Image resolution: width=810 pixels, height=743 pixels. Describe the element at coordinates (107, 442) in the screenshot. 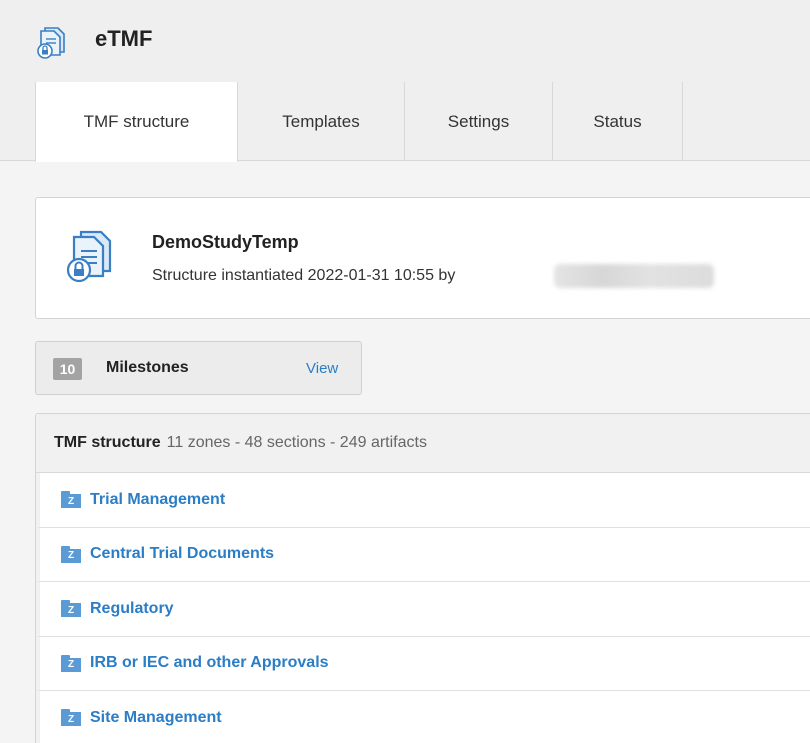

I see `tmf-structure-title: TMF structure` at that location.